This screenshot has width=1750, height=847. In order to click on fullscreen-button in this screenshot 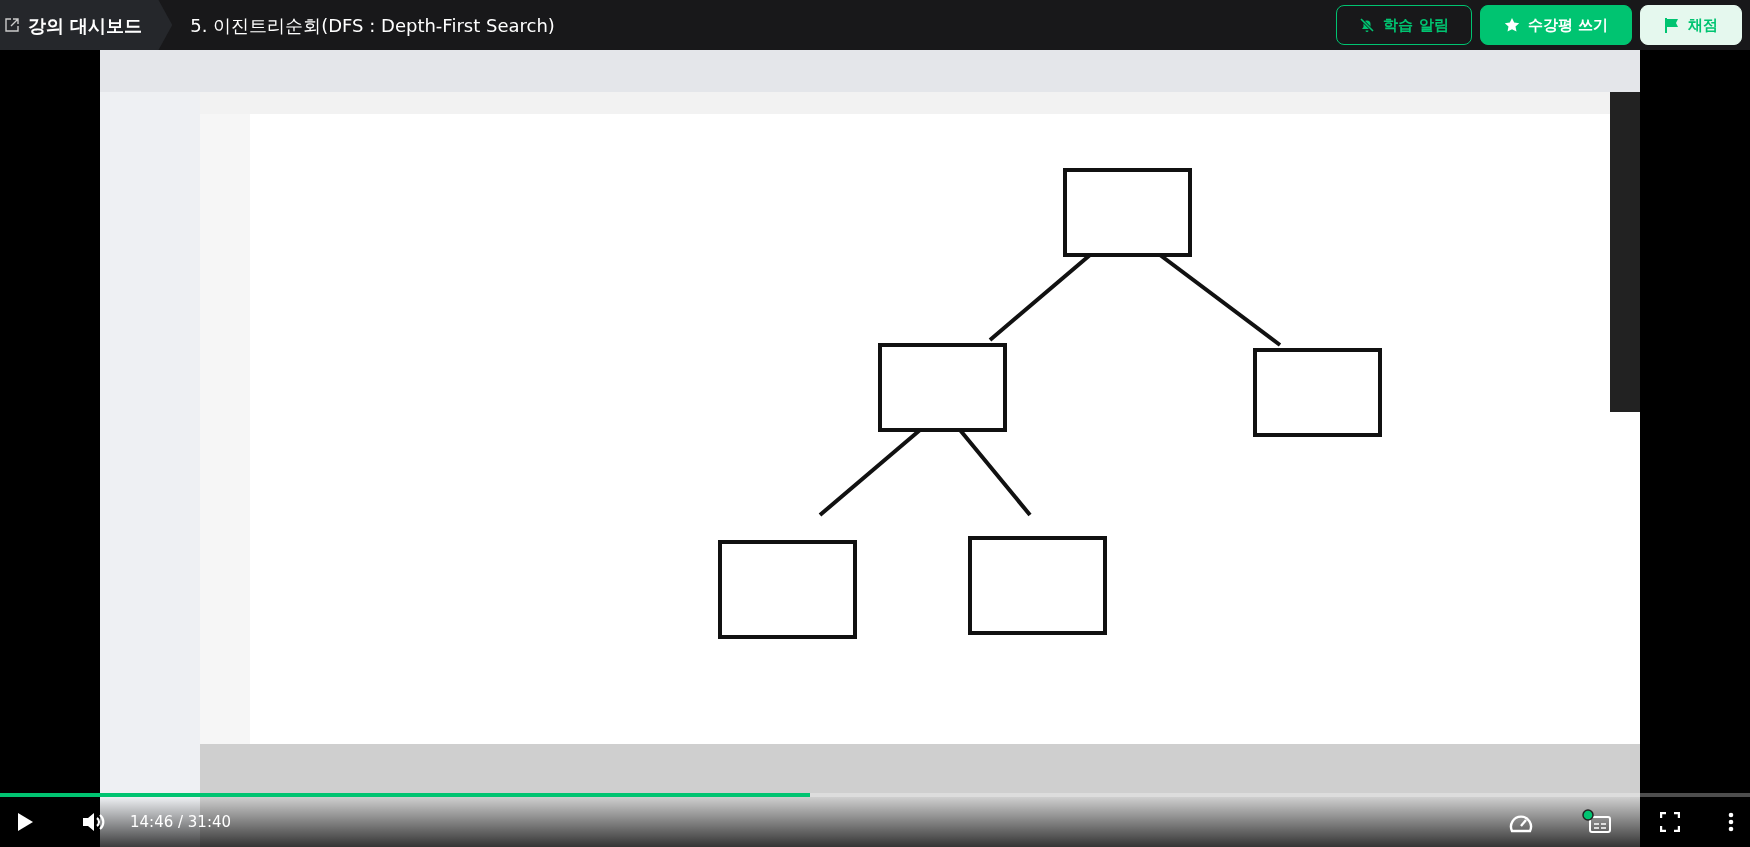, I will do `click(1670, 822)`.